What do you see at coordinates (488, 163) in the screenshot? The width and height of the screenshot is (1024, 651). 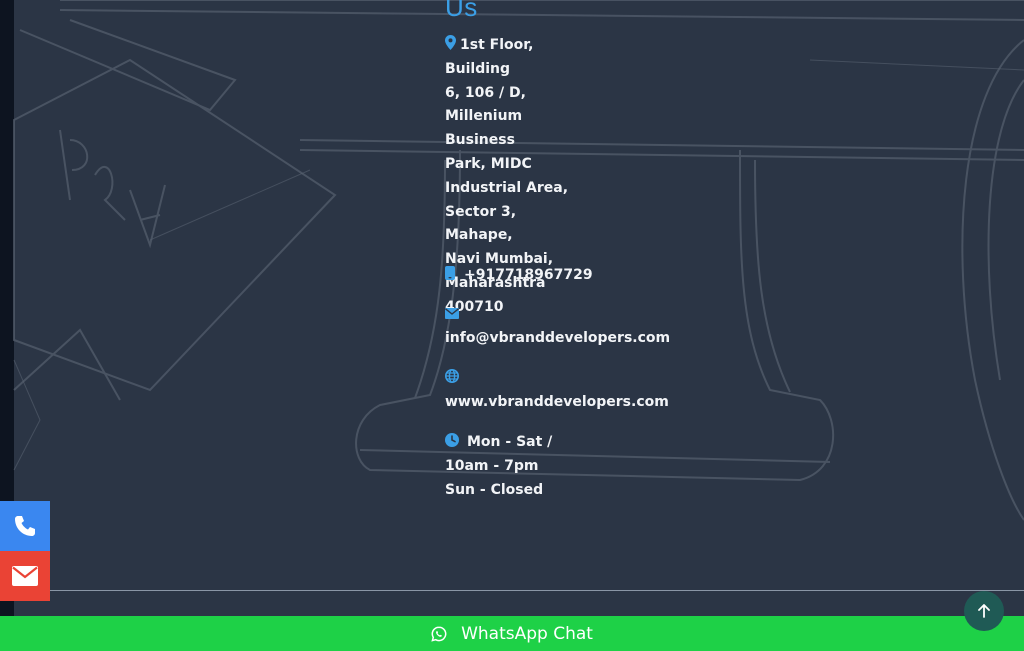 I see `address-line-4: Park, MIDC` at bounding box center [488, 163].